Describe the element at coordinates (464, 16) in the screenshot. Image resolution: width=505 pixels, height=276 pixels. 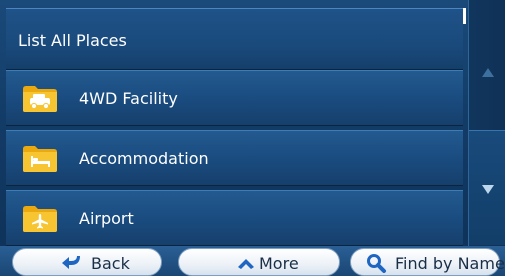
I see `scroll-position-indicator` at that location.